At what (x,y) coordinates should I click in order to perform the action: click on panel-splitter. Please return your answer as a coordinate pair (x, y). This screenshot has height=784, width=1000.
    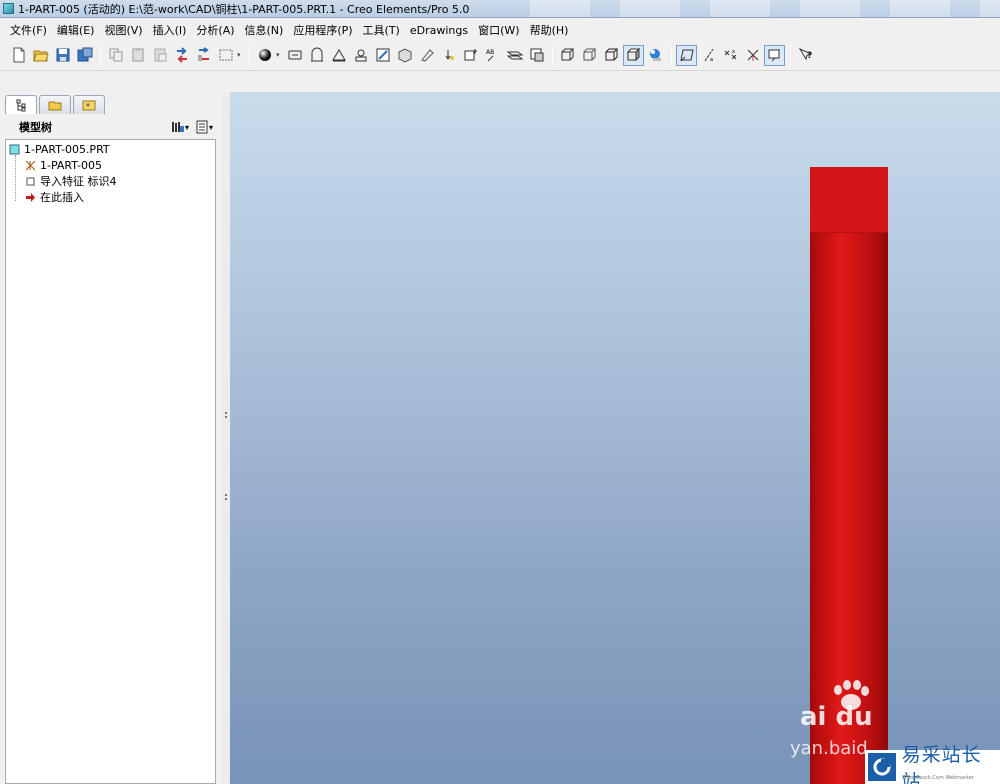
    Looking at the image, I should click on (226, 438).